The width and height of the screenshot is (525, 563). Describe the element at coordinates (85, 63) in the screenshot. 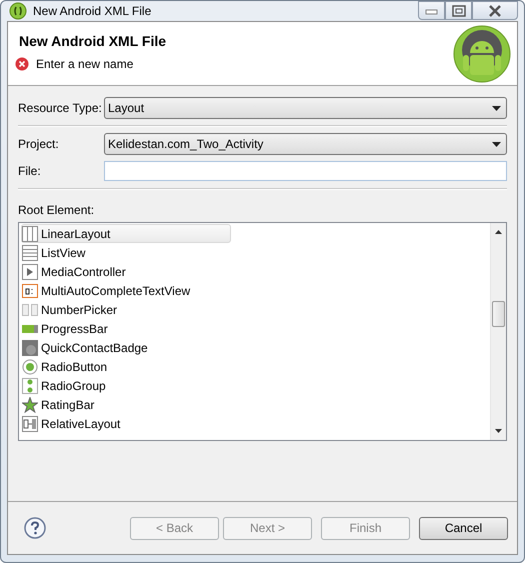

I see `error-message: Enter a new name` at that location.